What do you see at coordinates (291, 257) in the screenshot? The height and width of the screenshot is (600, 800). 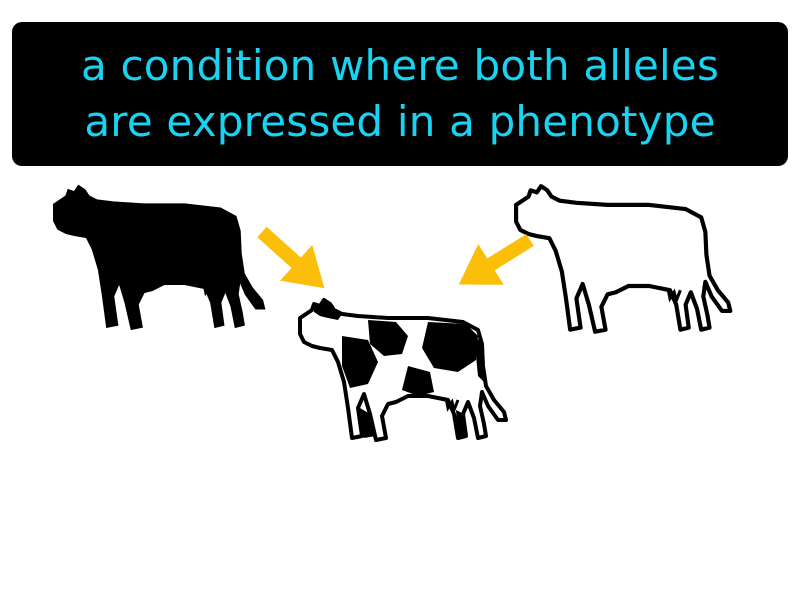 I see `arrow-icon` at bounding box center [291, 257].